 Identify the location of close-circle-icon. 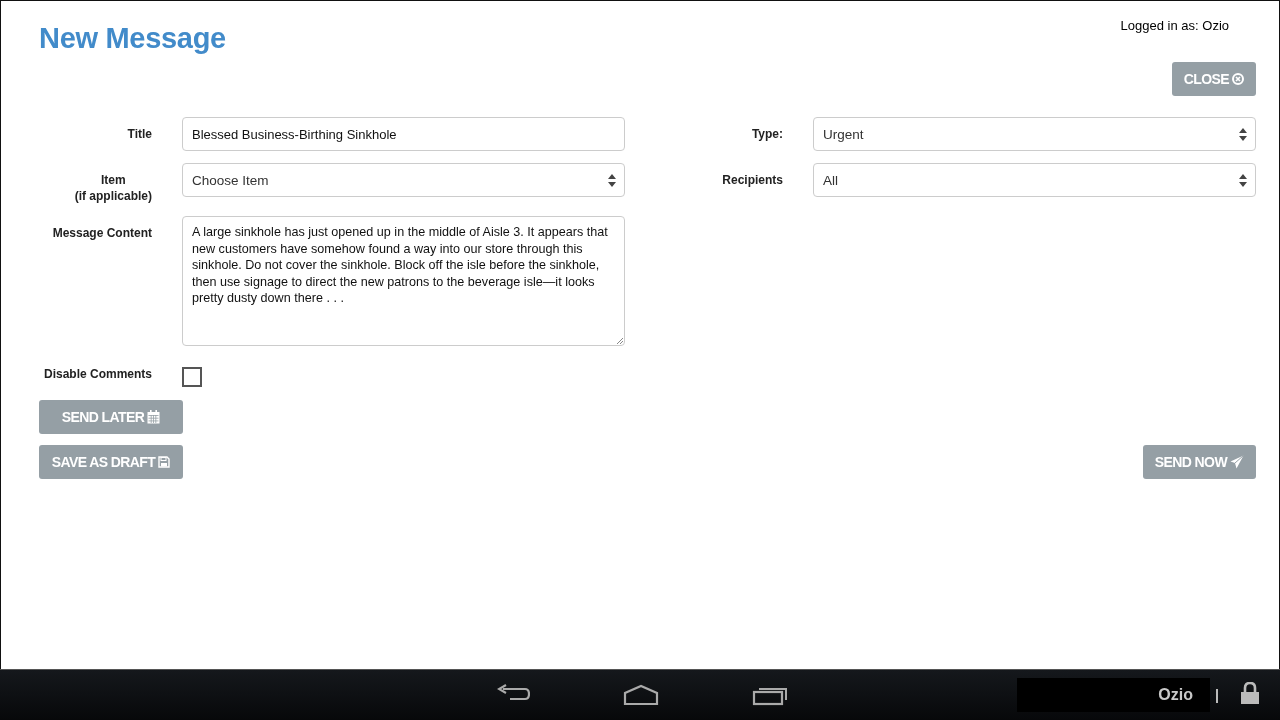
(1238, 79).